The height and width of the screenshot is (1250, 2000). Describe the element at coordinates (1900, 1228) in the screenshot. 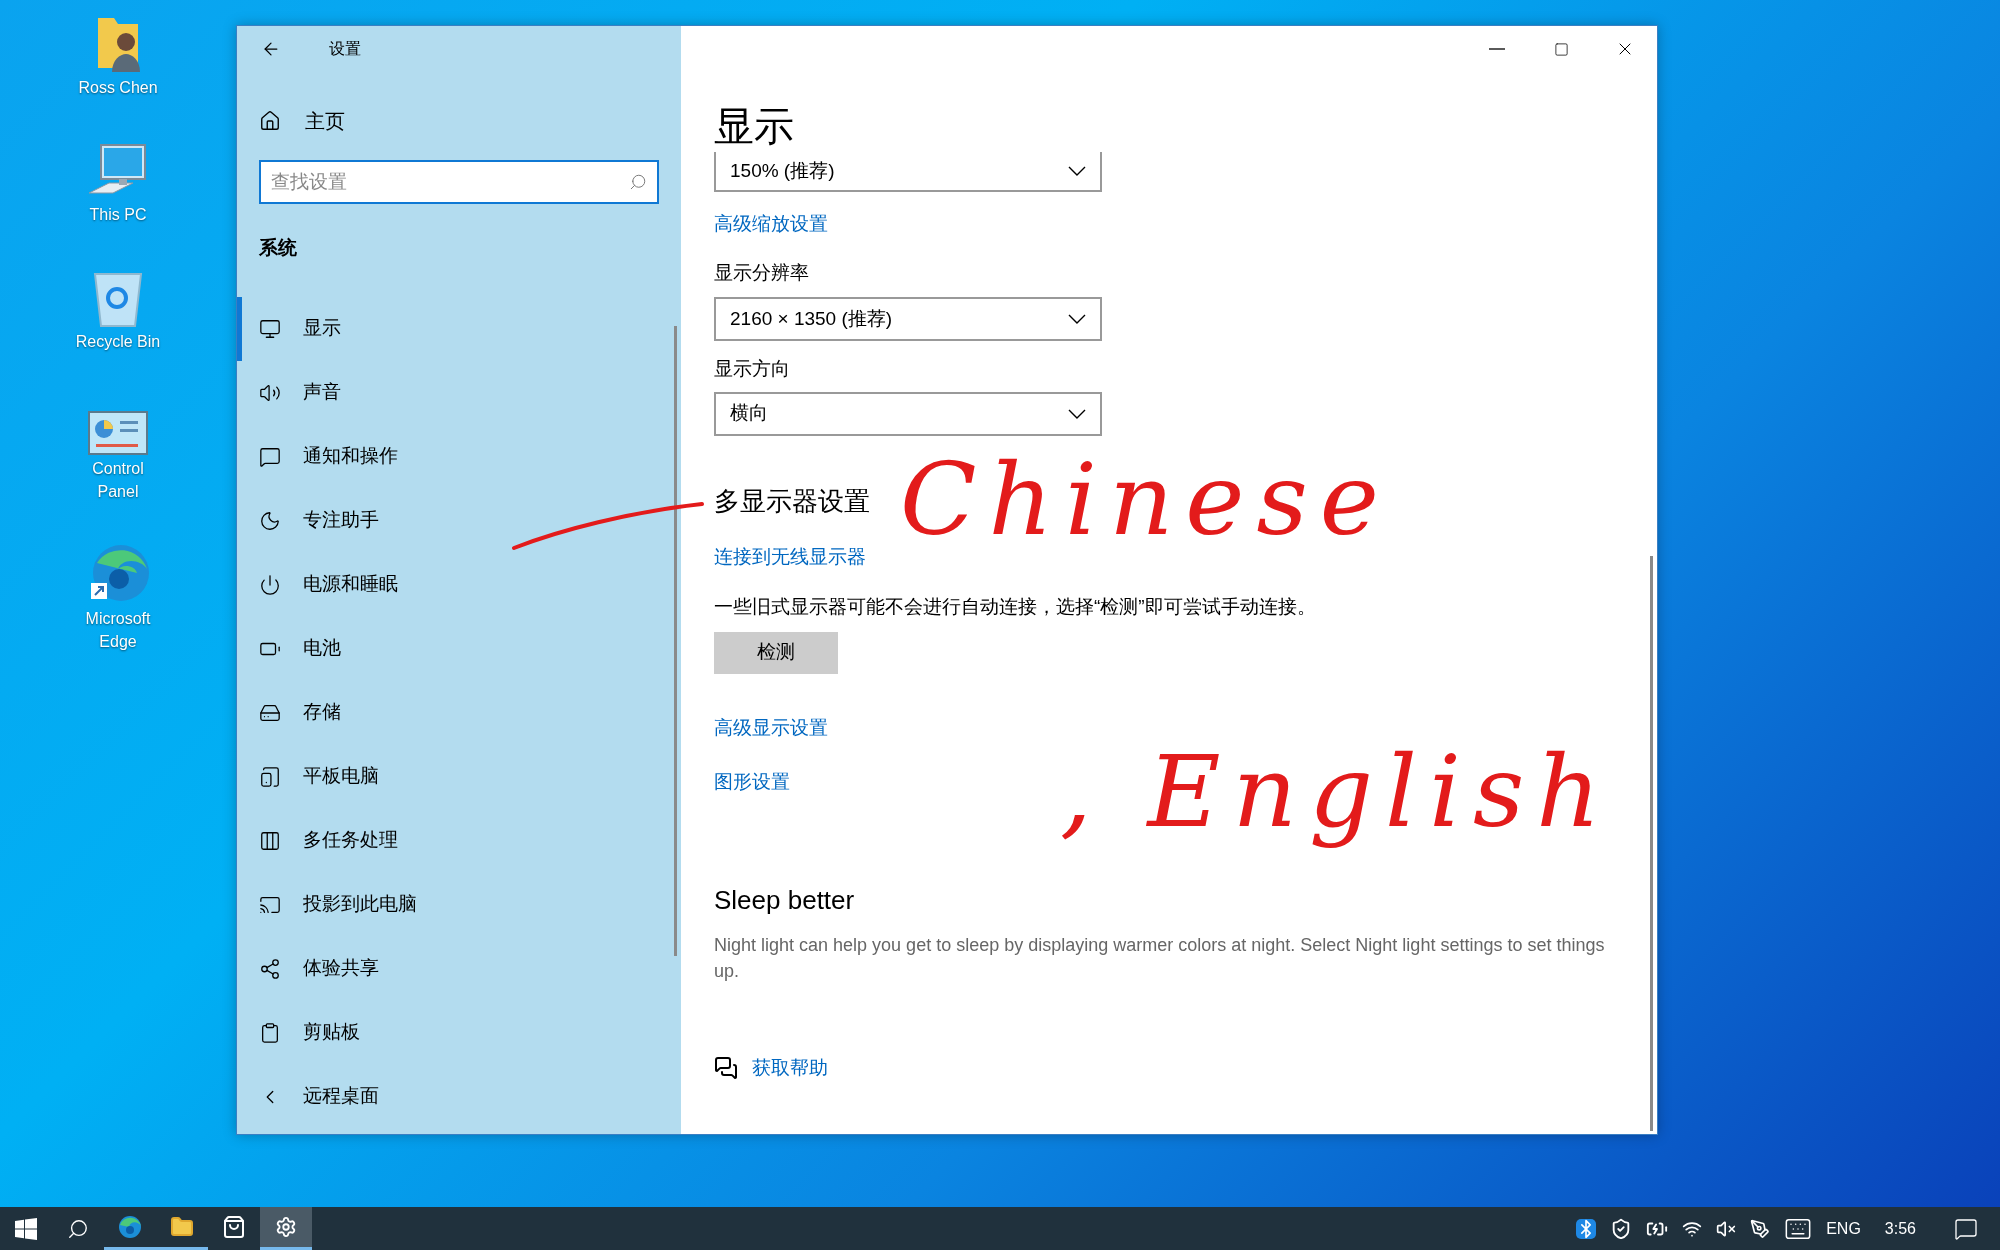

I see `clock: 3:56` at that location.